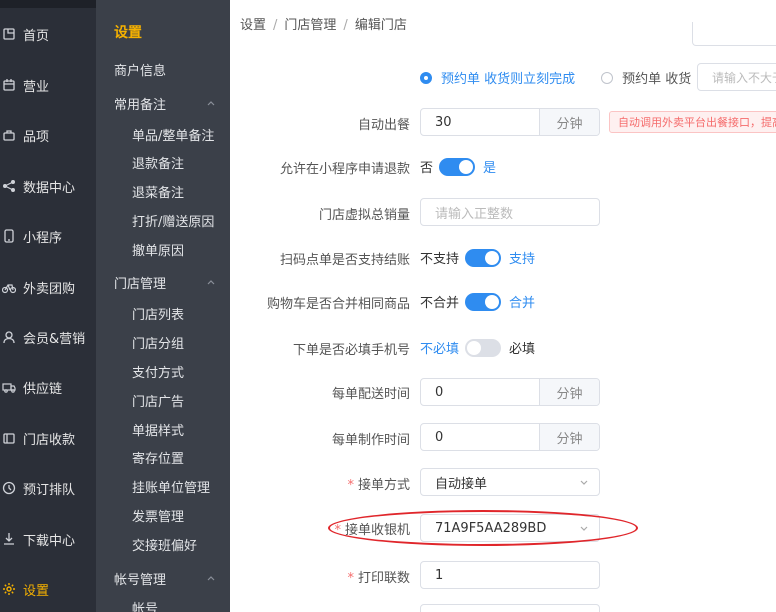 This screenshot has width=776, height=612. I want to click on nav-item-settings: 设置, so click(48, 589).